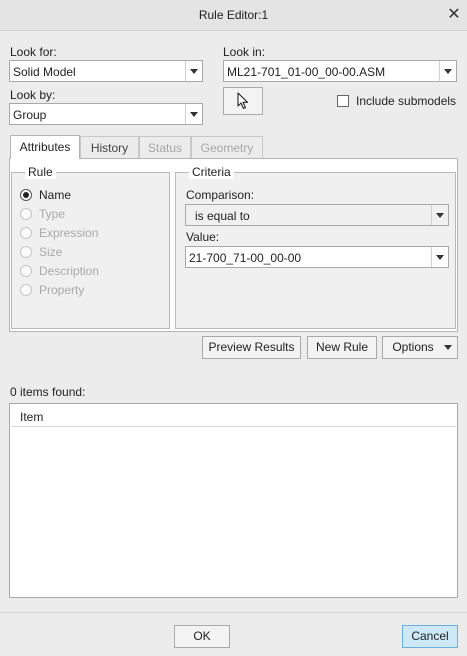 The image size is (467, 656). Describe the element at coordinates (40, 172) in the screenshot. I see `rule-legend: Rule` at that location.